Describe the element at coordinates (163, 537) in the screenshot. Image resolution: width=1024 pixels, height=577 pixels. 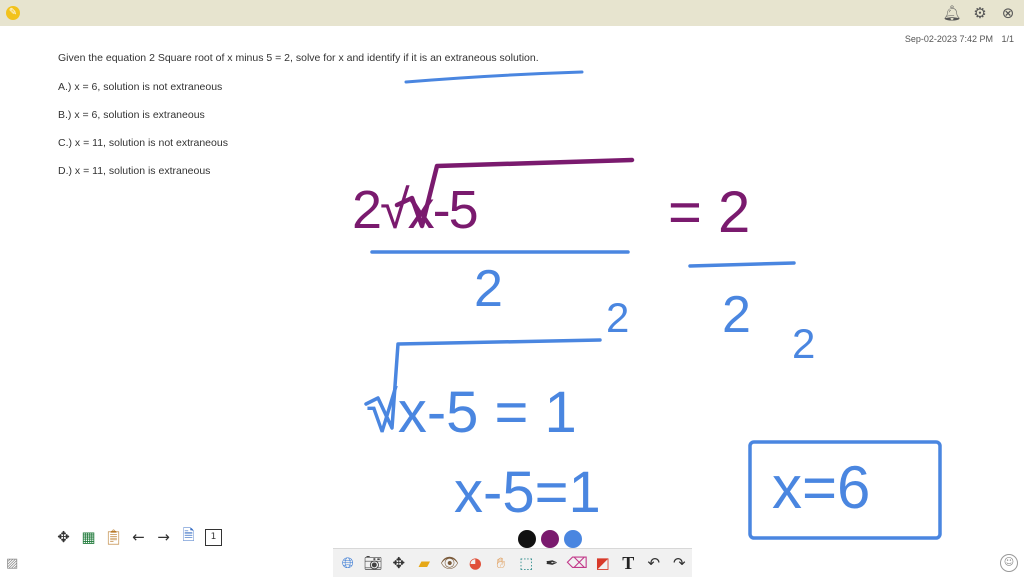
I see `arrow-right-icon: →` at that location.